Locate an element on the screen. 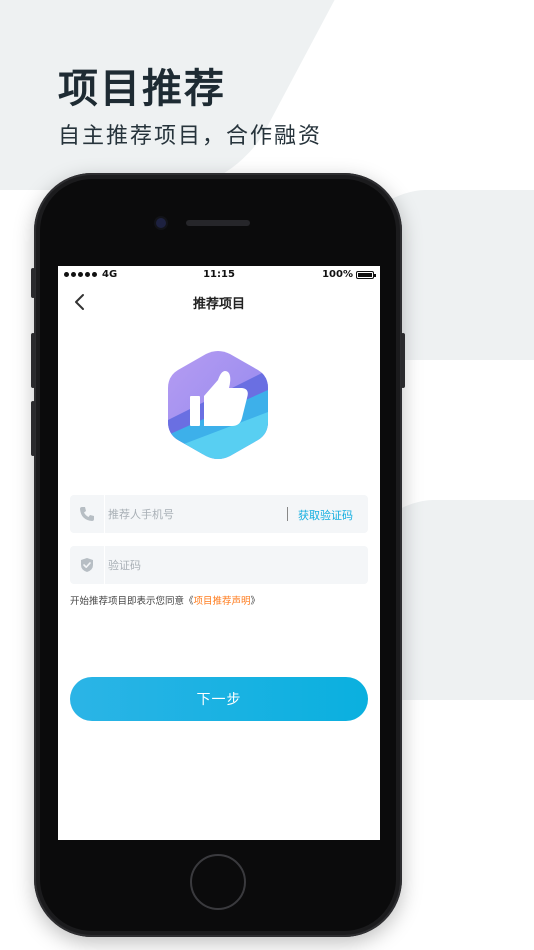  volume-down-button is located at coordinates (33, 428).